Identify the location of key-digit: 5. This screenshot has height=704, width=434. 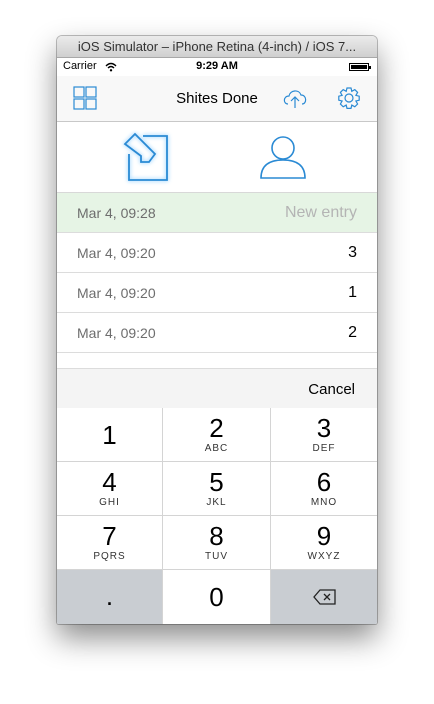
(216, 482).